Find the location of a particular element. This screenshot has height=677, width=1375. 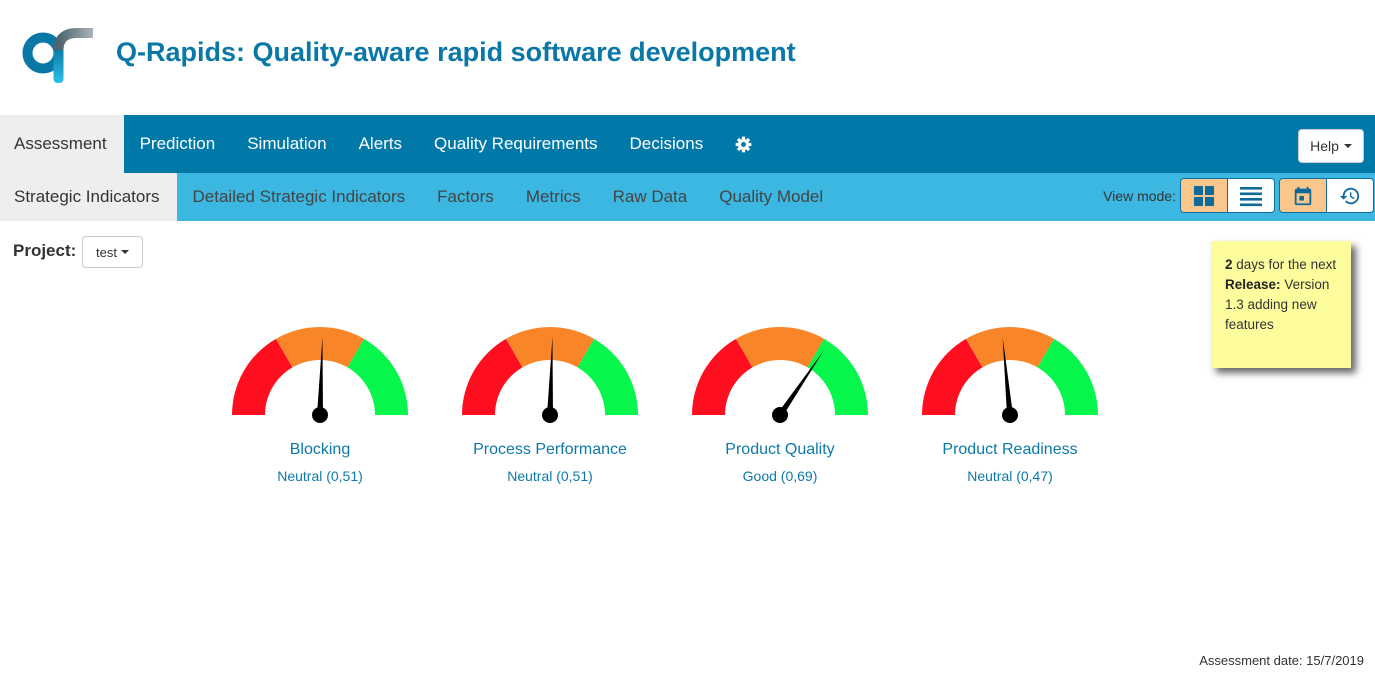

subnav-tab-label: Raw Data is located at coordinates (650, 196).